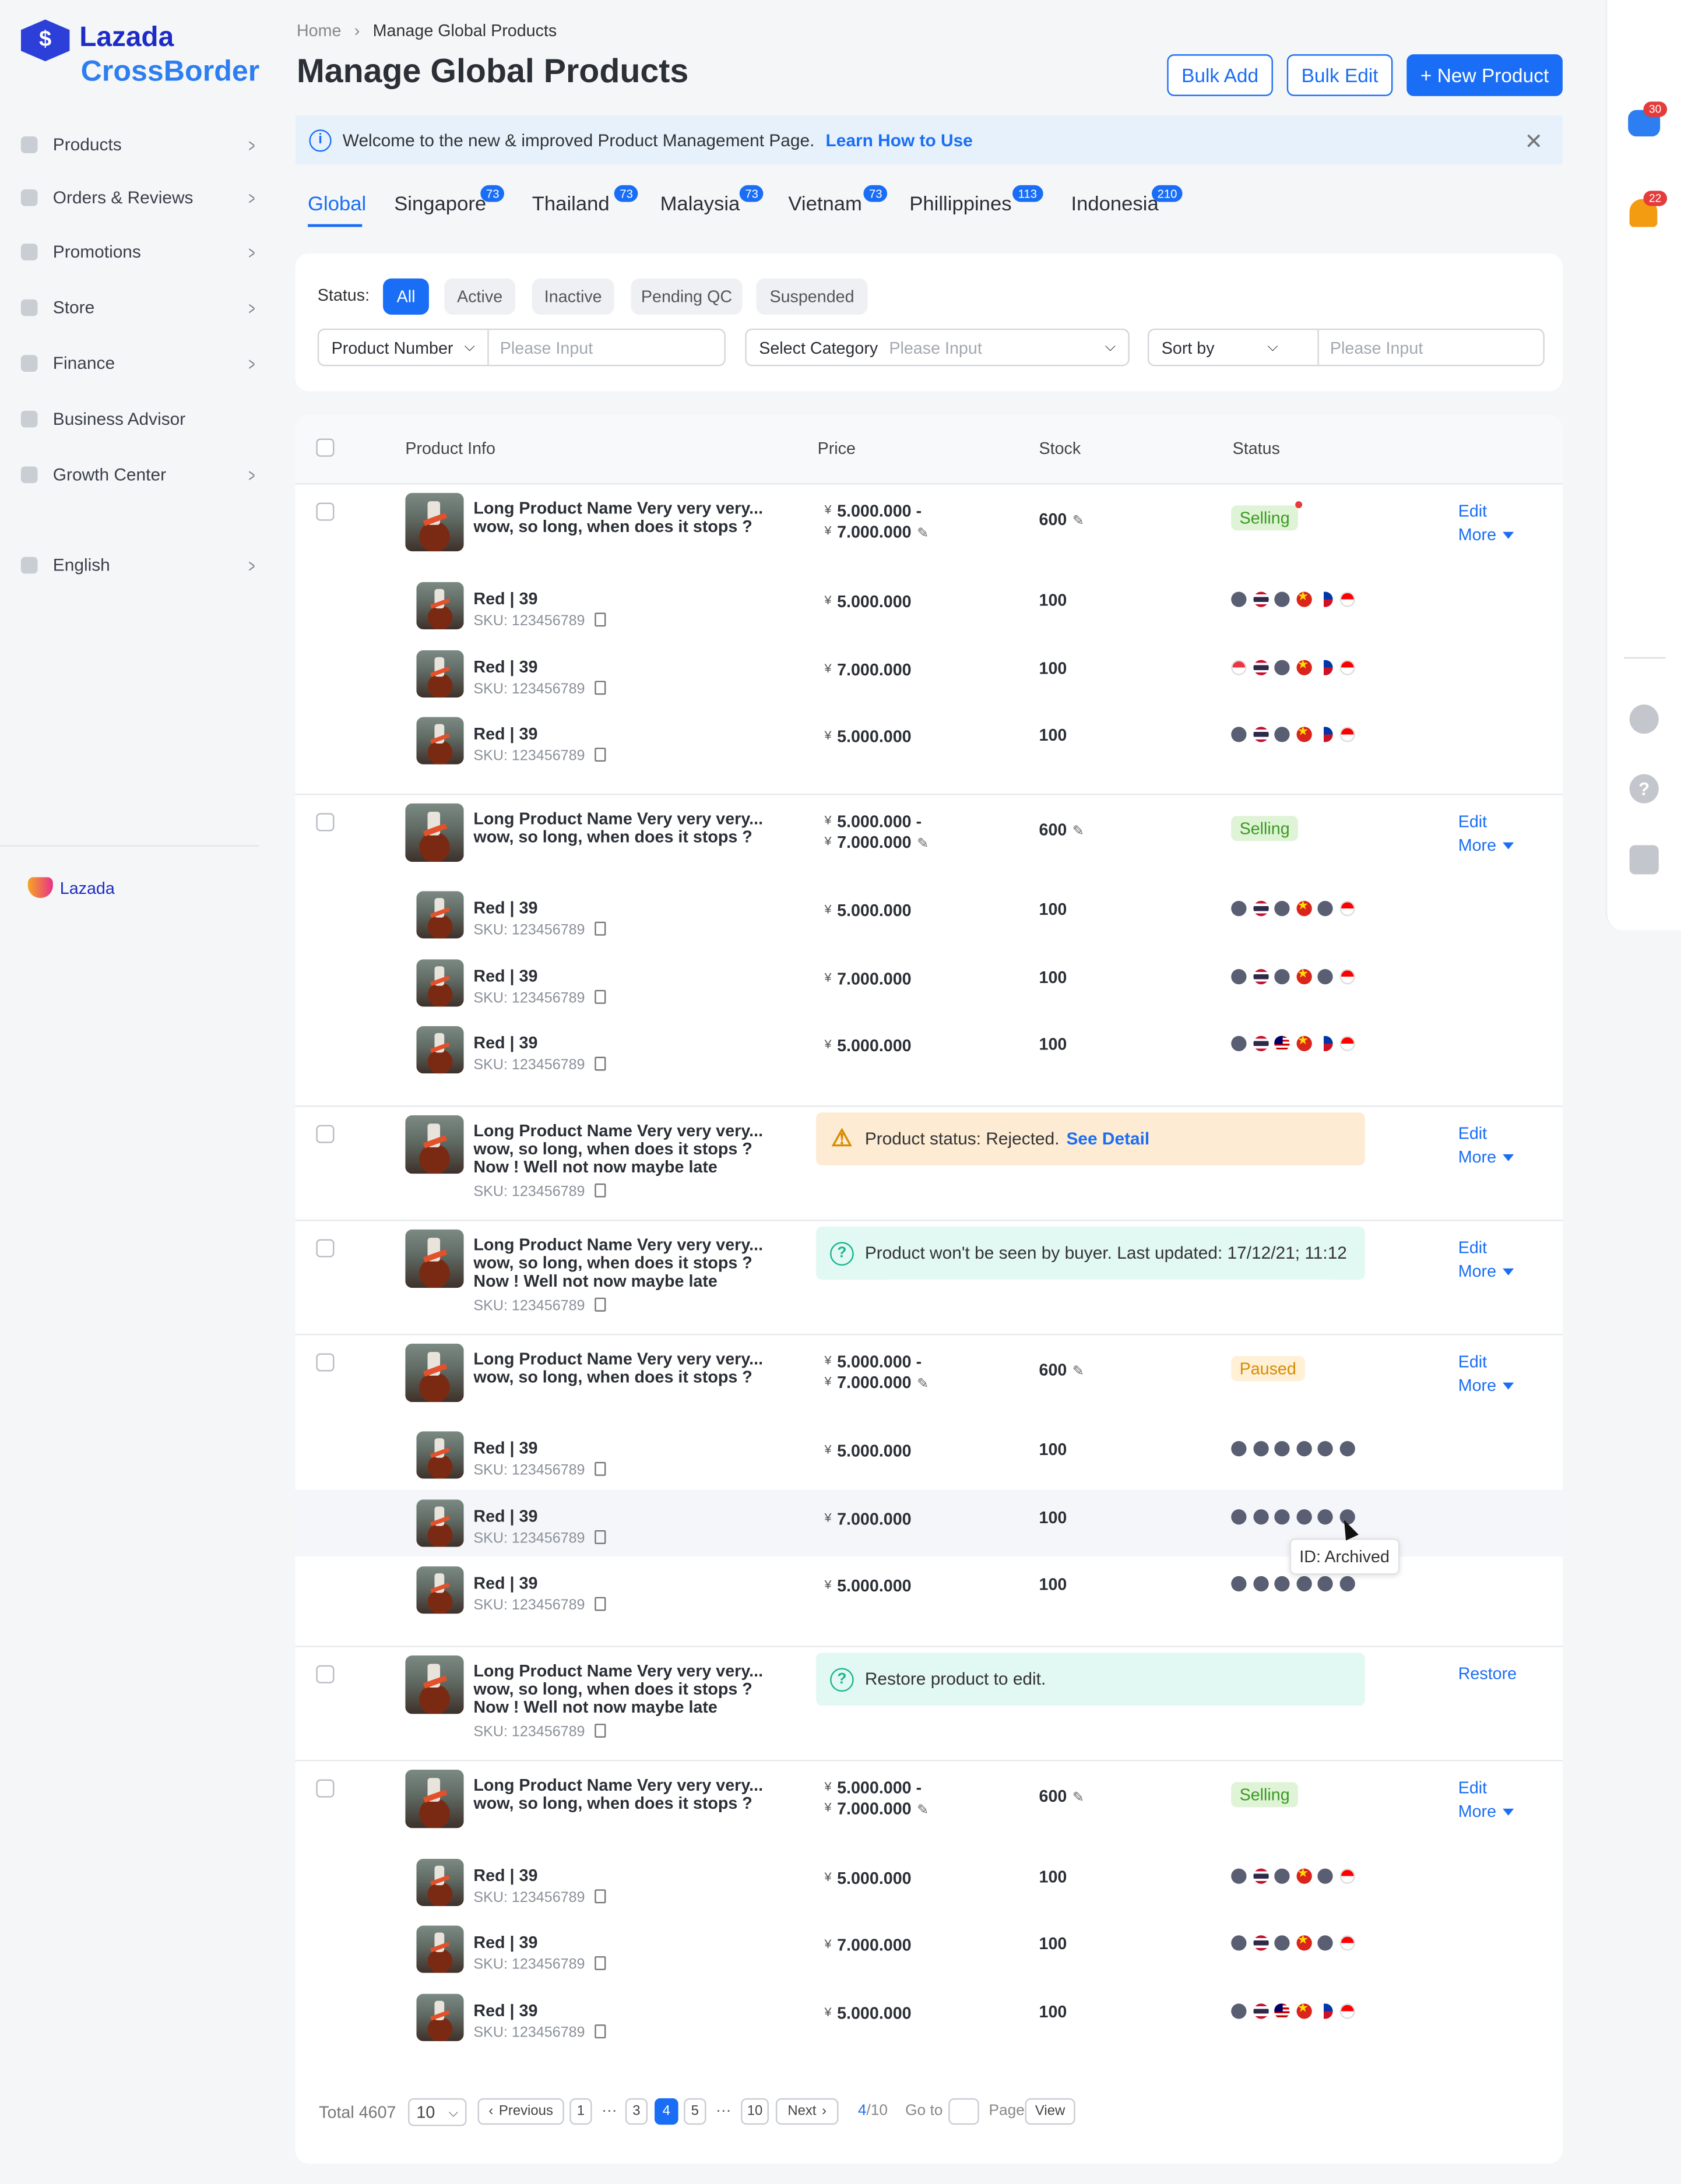 The height and width of the screenshot is (2184, 1681). I want to click on page-10: 10, so click(755, 2111).